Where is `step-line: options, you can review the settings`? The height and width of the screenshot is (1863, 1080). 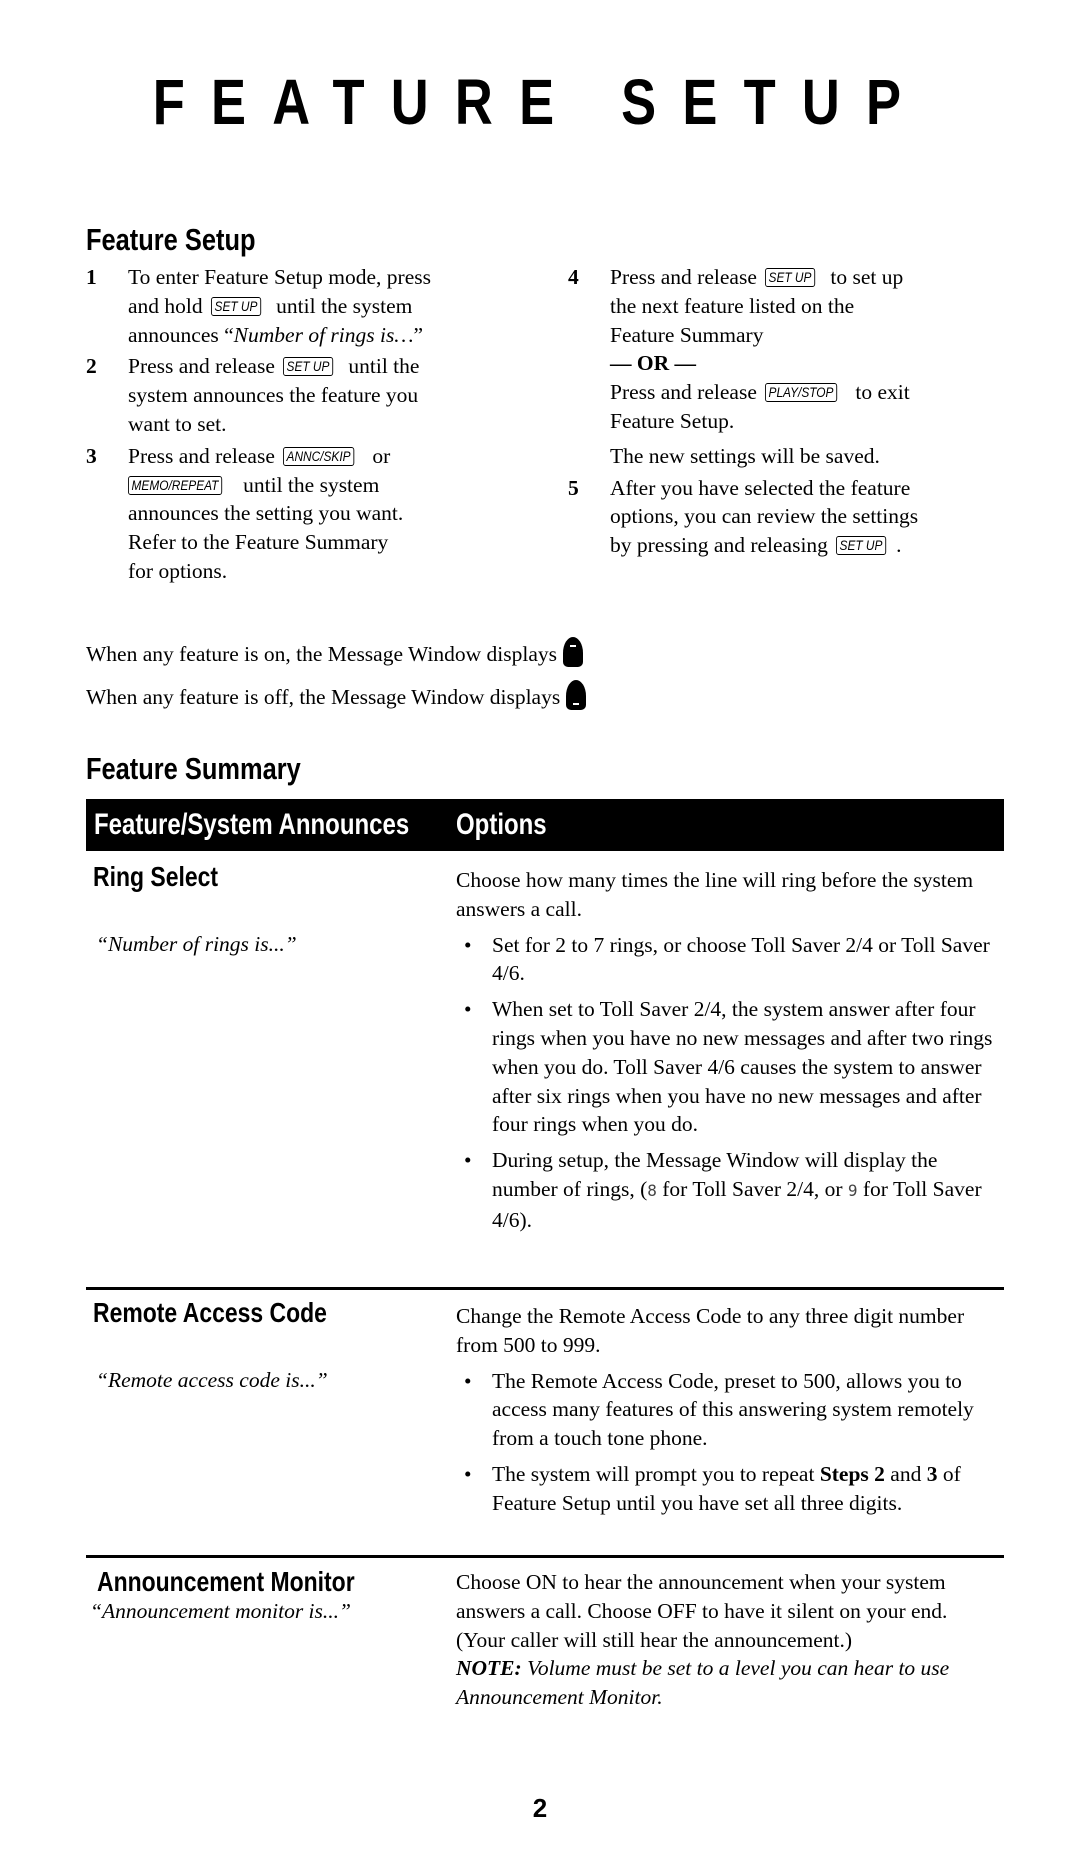 step-line: options, you can review the settings is located at coordinates (764, 516).